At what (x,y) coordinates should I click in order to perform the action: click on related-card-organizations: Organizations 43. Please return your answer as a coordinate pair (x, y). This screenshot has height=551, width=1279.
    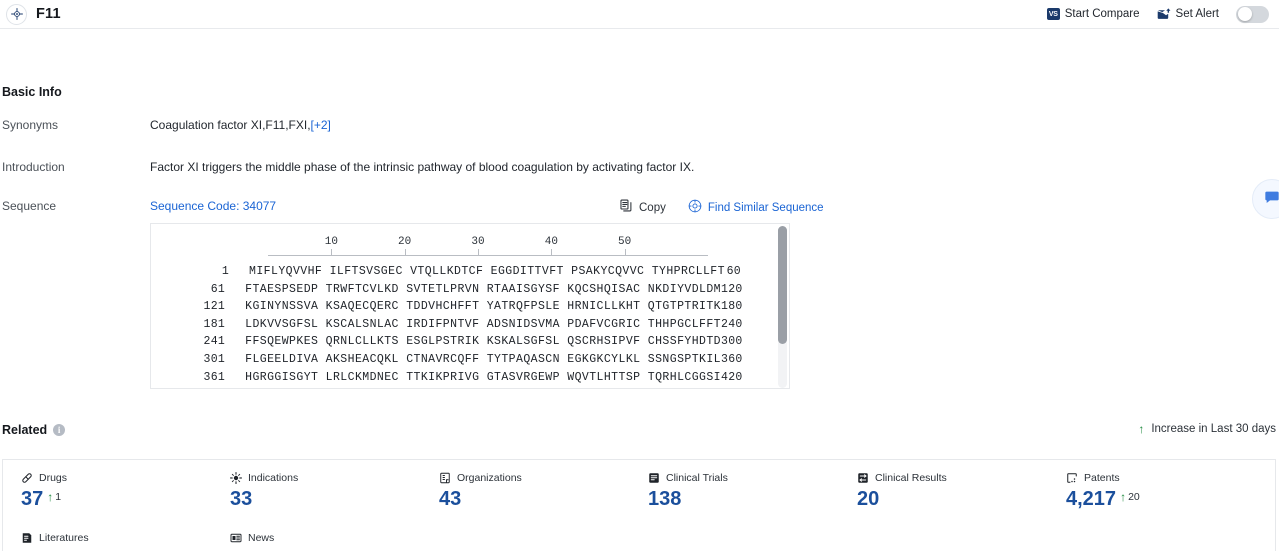
    Looking at the image, I should click on (543, 502).